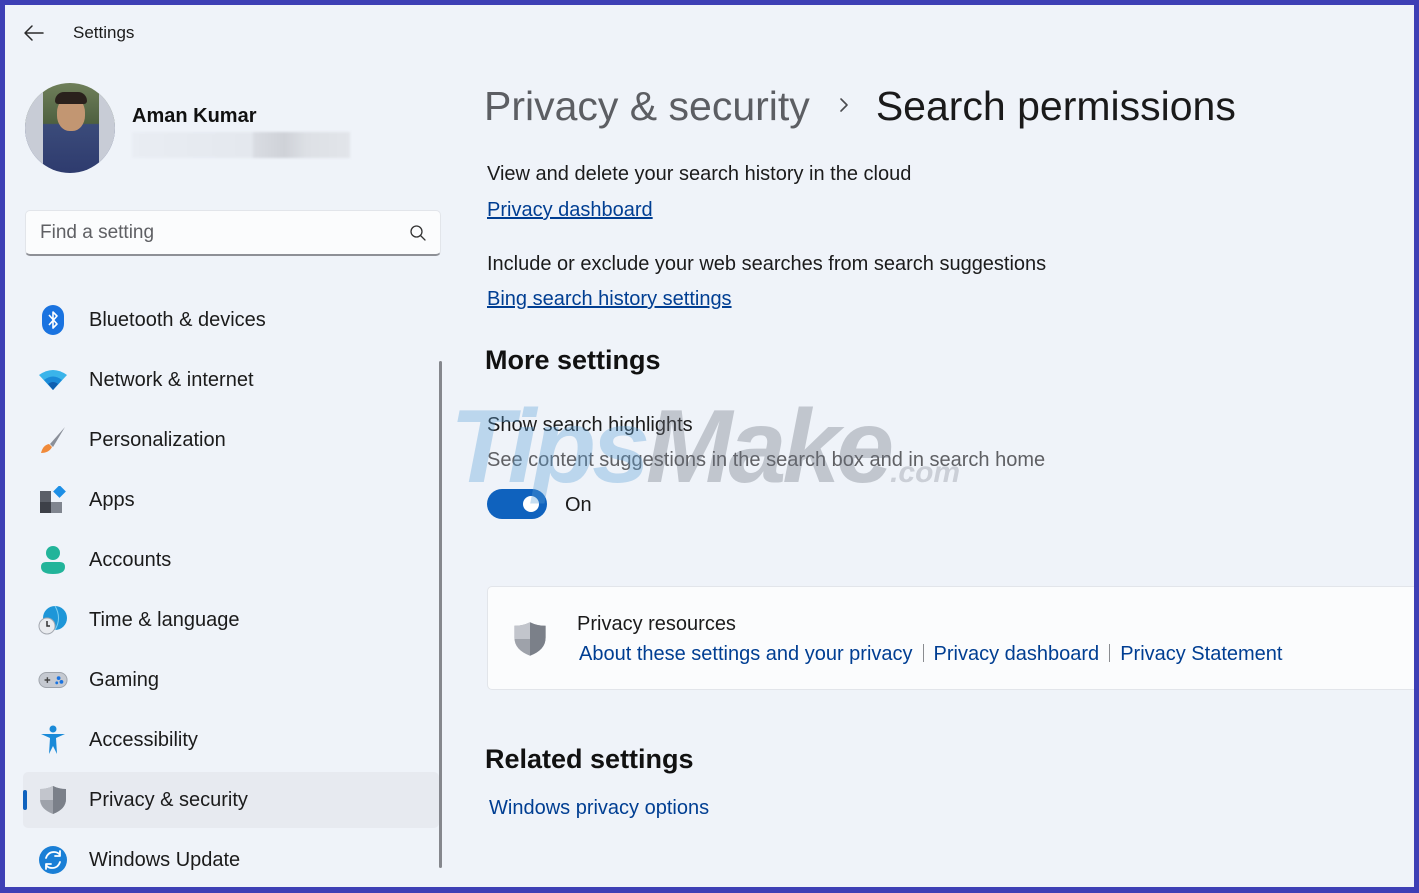 This screenshot has height=893, width=1419. What do you see at coordinates (647, 106) in the screenshot?
I see `breadcrumb-parent: Privacy & security` at bounding box center [647, 106].